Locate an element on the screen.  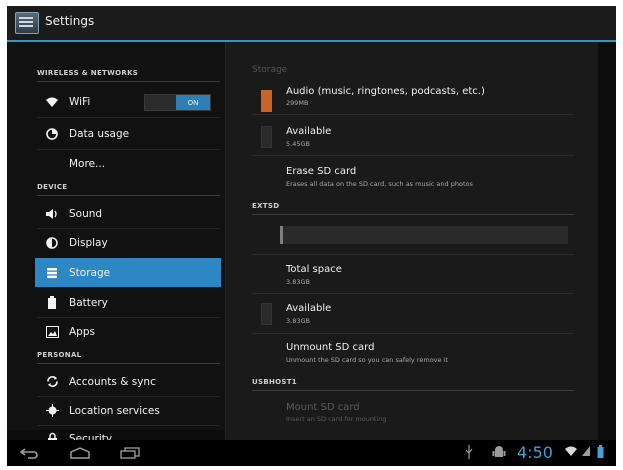
mount-sd-card-title: Mount SD card is located at coordinates (323, 407).